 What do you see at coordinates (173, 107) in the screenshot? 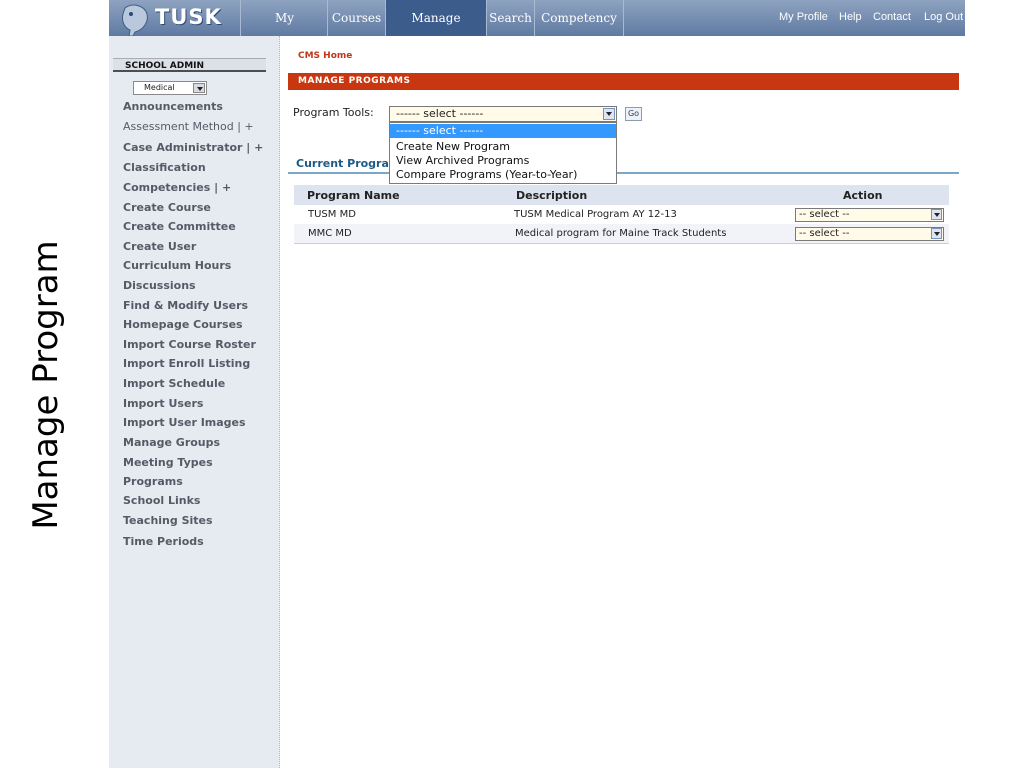
I see `sidebar-item-announcements: Announcements` at bounding box center [173, 107].